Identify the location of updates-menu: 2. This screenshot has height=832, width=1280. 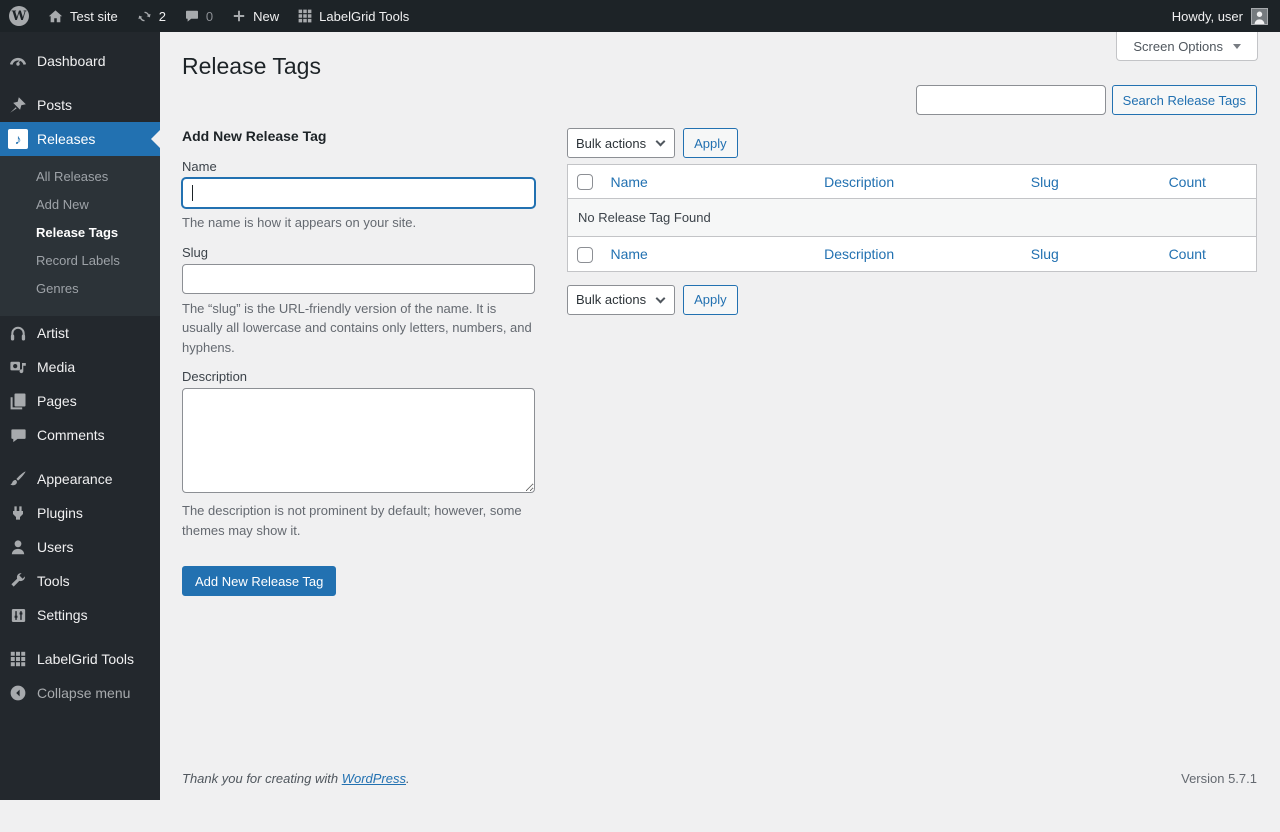
(151, 16).